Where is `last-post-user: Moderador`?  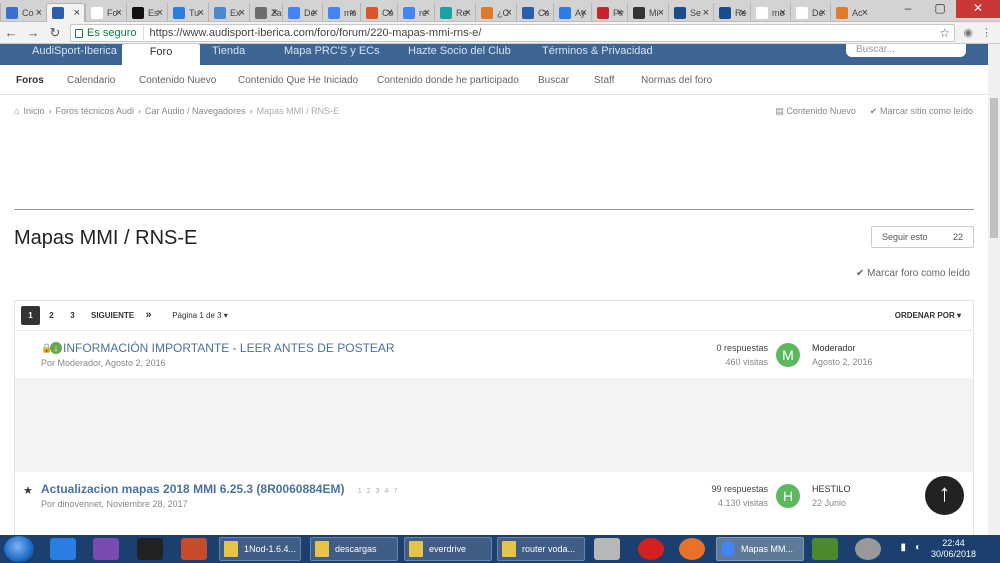
last-post-user: Moderador is located at coordinates (842, 348).